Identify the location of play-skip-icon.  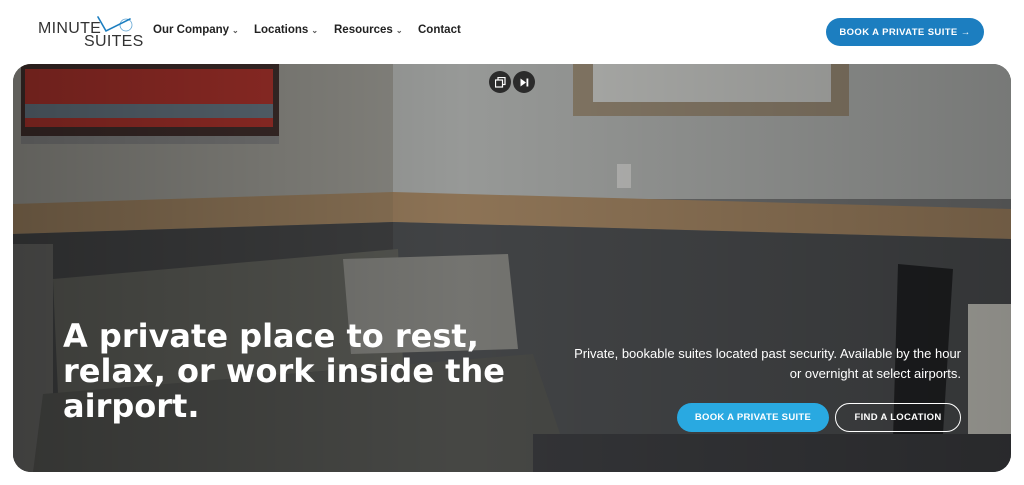
(524, 82).